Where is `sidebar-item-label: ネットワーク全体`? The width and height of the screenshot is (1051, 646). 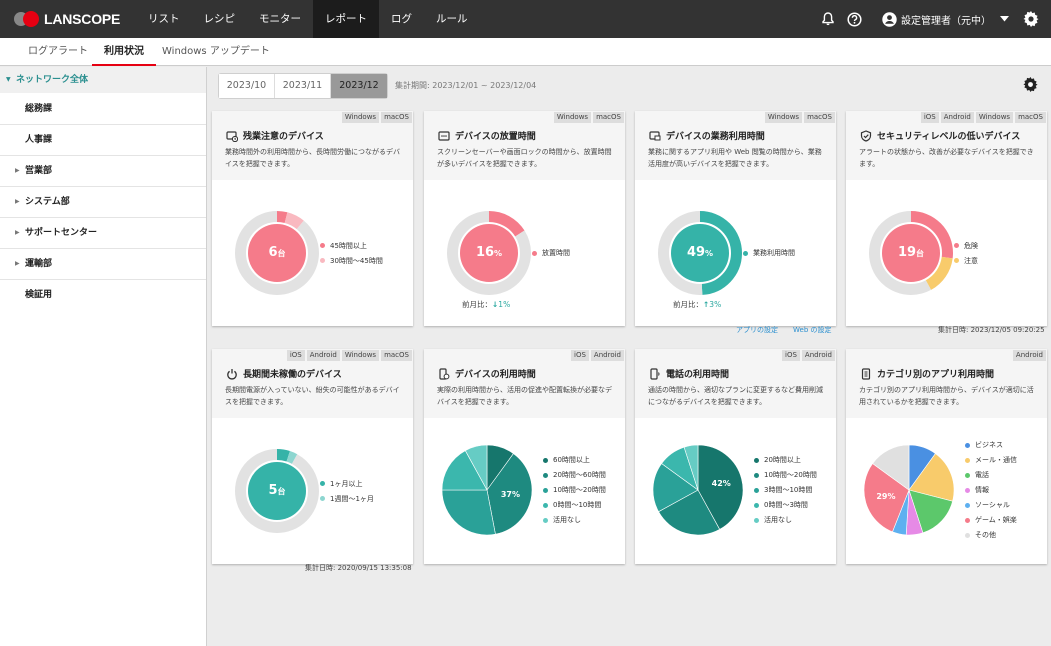 sidebar-item-label: ネットワーク全体 is located at coordinates (52, 80).